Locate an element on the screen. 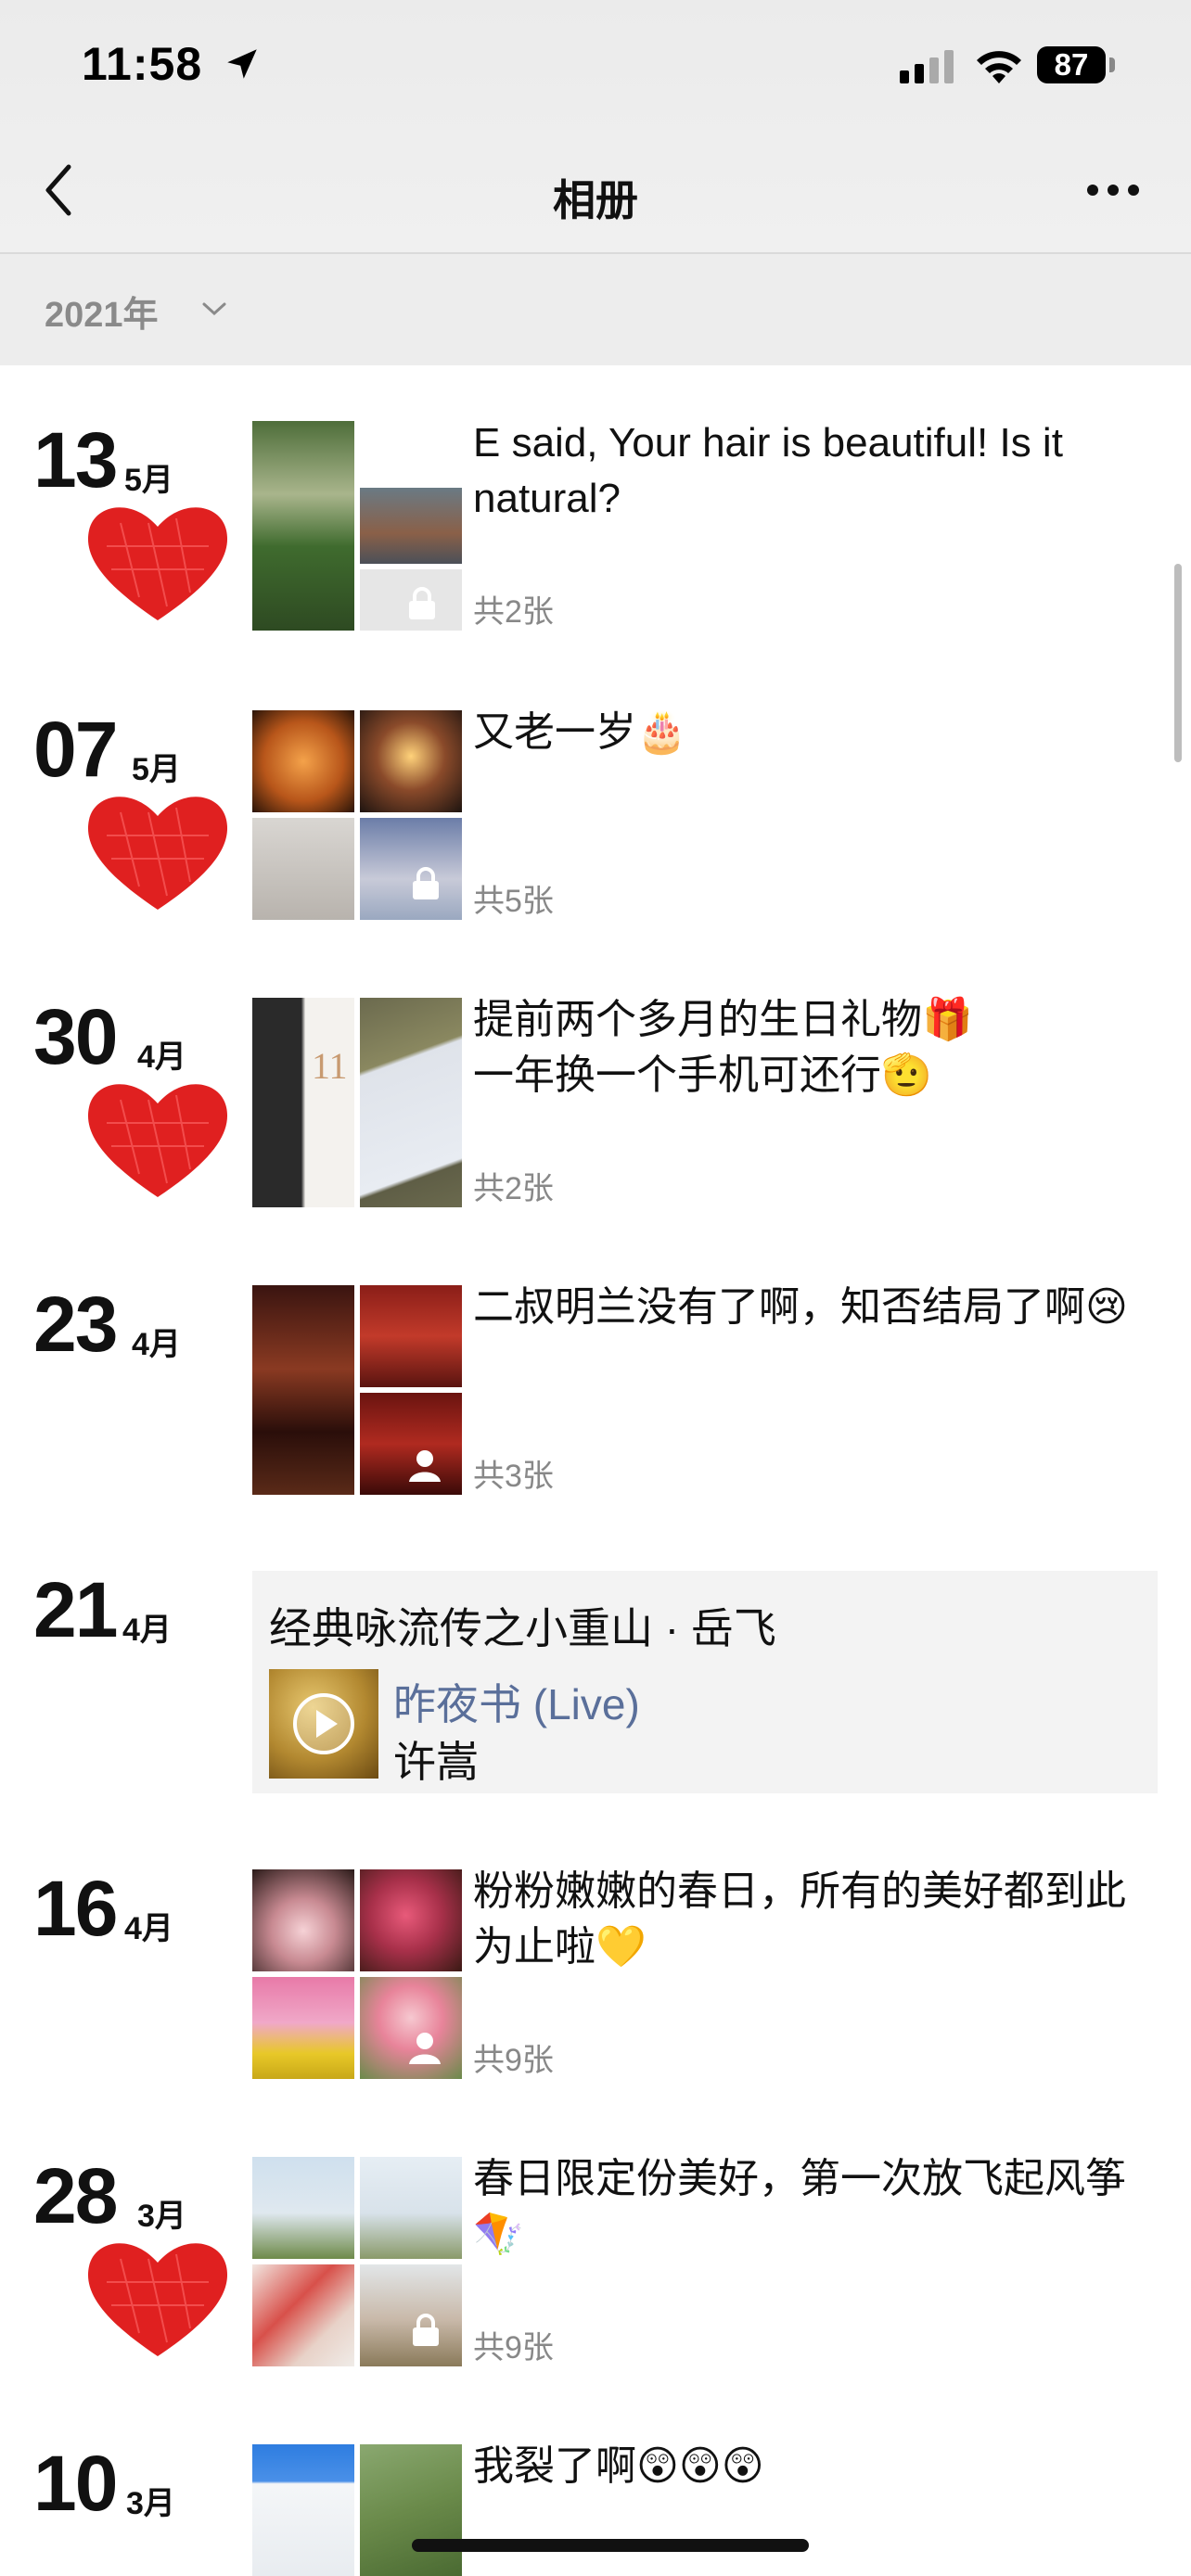 The image size is (1191, 2576). photo-thumb: 11 is located at coordinates (303, 1102).